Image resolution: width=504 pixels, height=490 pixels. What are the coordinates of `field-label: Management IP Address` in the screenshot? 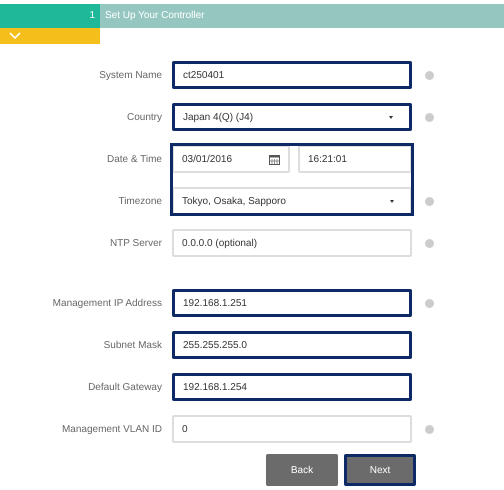 It's located at (107, 303).